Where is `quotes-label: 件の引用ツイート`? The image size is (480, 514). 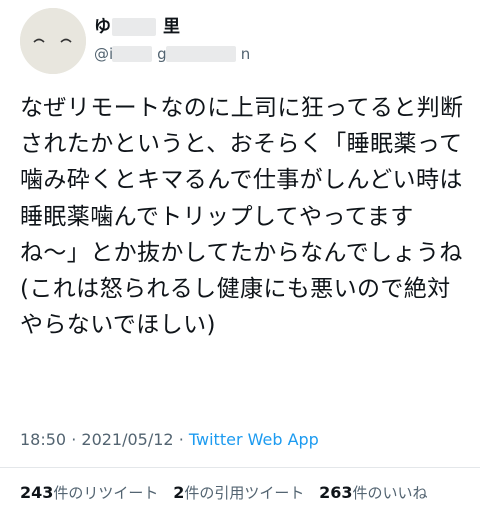 quotes-label: 件の引用ツイート is located at coordinates (244, 493).